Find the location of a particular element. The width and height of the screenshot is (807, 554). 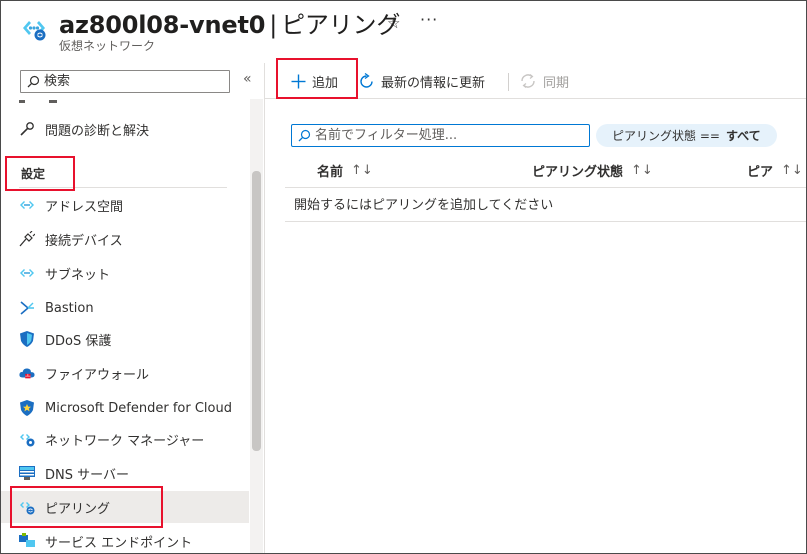

name-filter-box is located at coordinates (440, 135).